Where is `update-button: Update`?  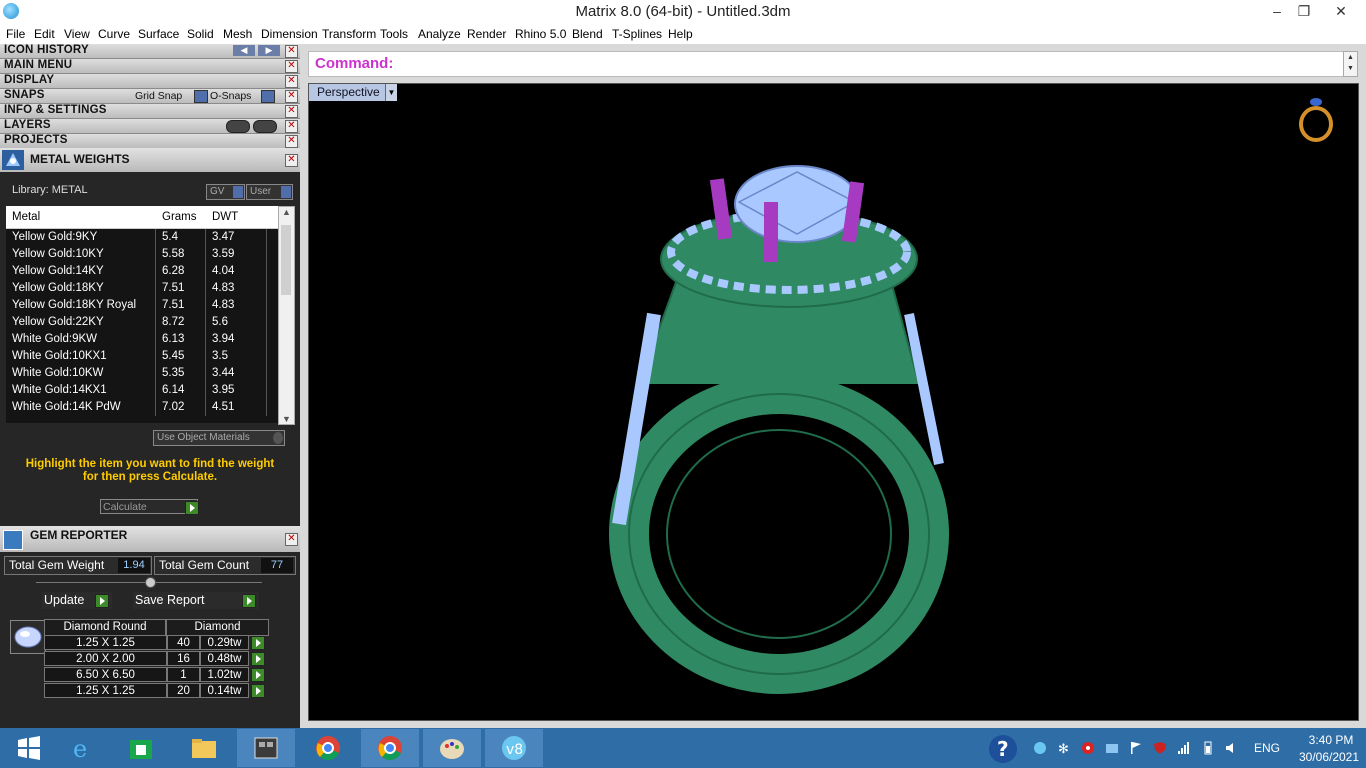
update-button: Update is located at coordinates (77, 600).